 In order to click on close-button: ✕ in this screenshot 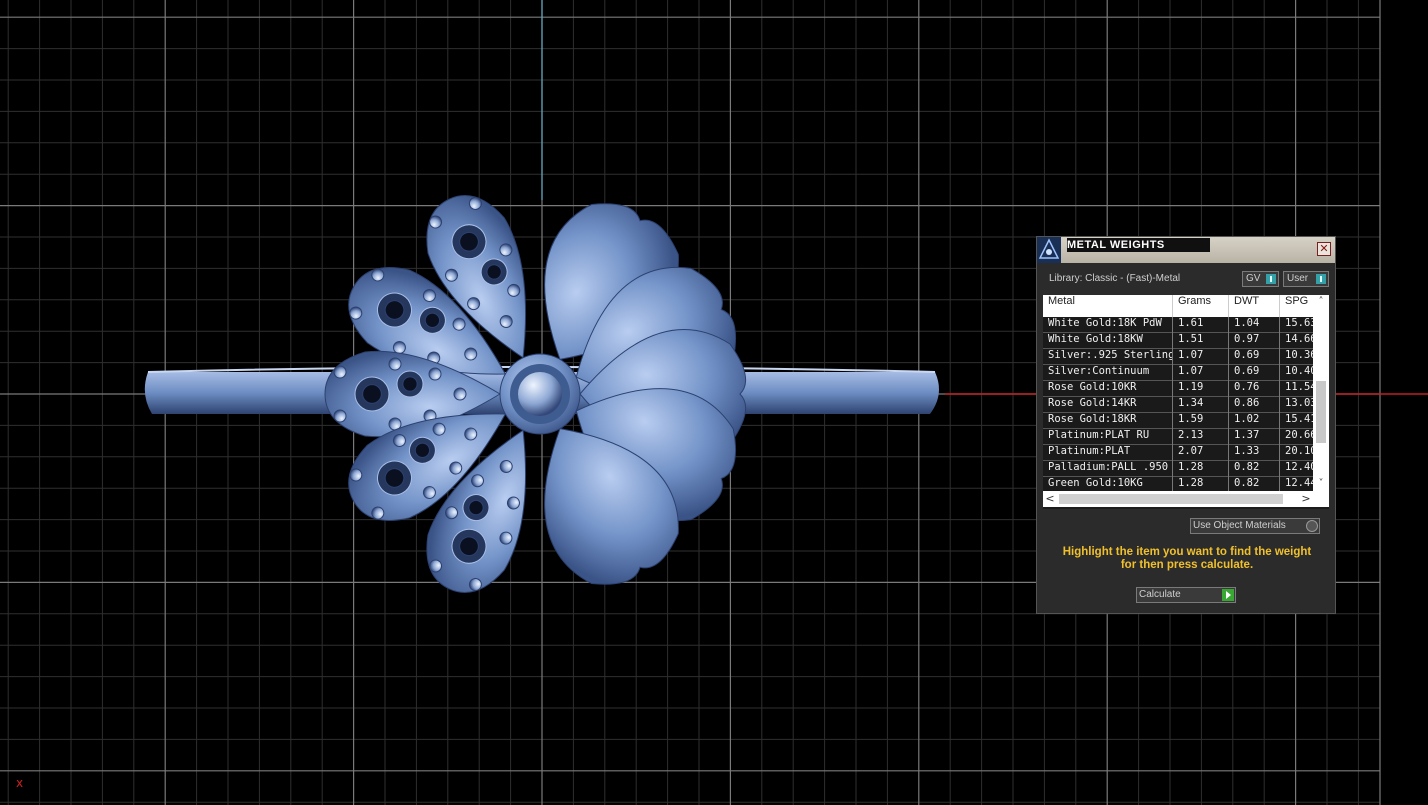, I will do `click(1324, 249)`.